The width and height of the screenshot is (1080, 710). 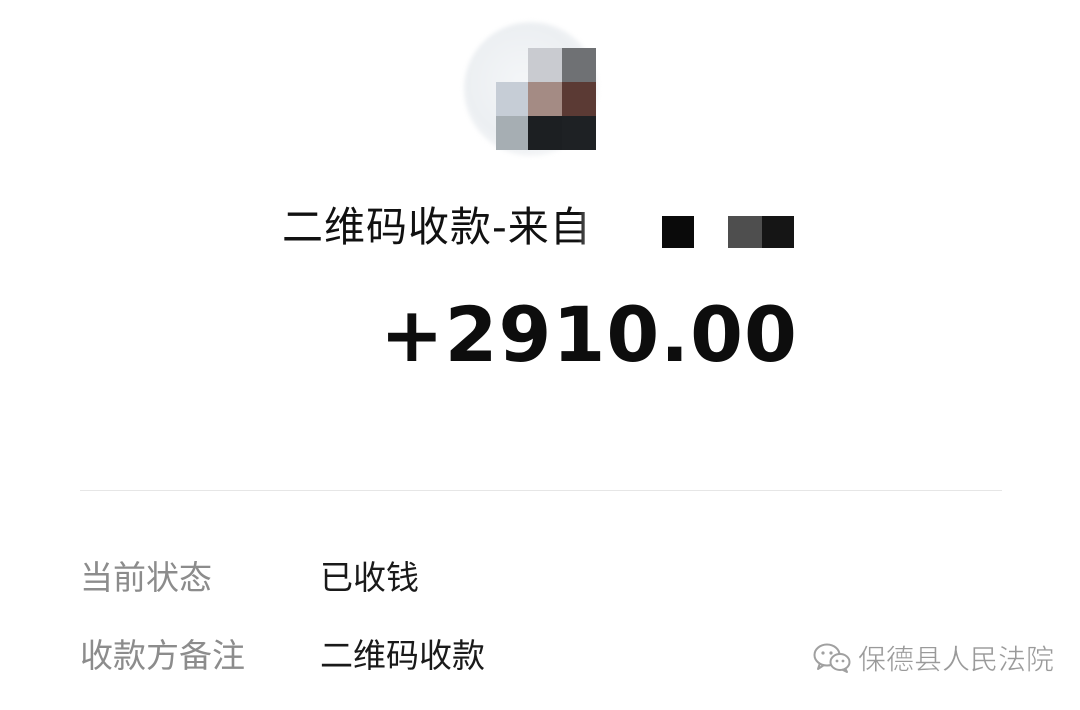 What do you see at coordinates (369, 577) in the screenshot?
I see `status-value: 已收钱` at bounding box center [369, 577].